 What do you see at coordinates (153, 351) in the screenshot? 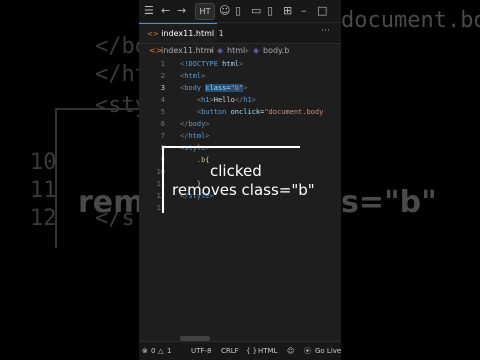
I see `problems-count: 0` at bounding box center [153, 351].